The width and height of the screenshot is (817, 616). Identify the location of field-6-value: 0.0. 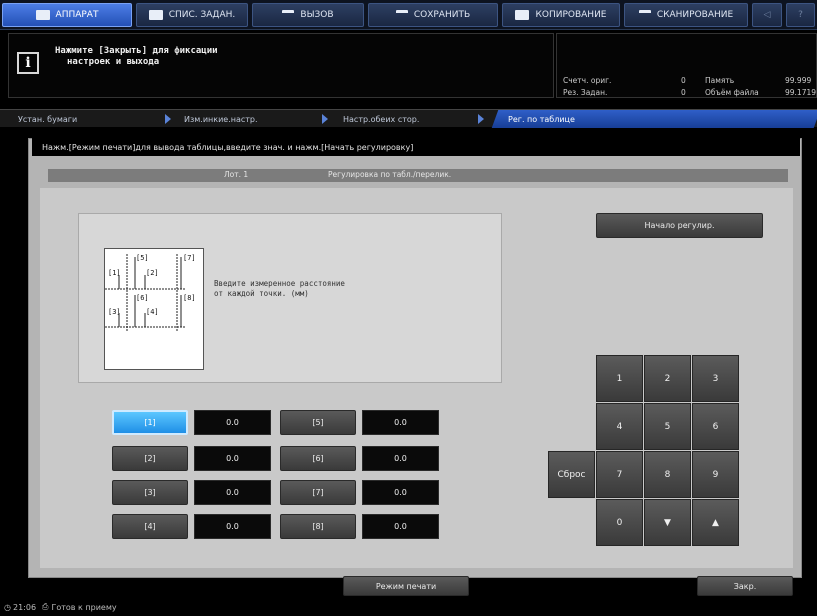
(400, 458).